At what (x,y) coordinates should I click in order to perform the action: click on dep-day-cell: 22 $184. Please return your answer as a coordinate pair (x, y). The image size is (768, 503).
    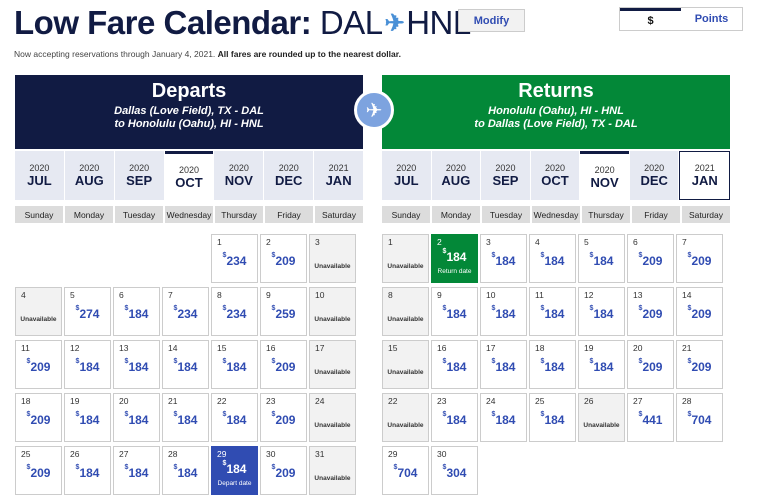
    Looking at the image, I should click on (234, 417).